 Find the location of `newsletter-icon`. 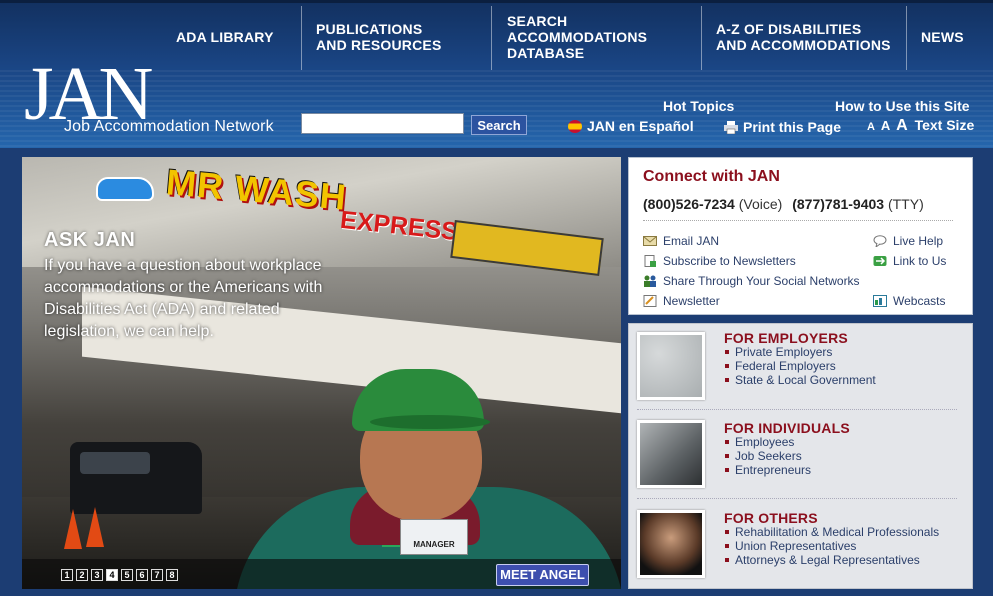

newsletter-icon is located at coordinates (650, 301).